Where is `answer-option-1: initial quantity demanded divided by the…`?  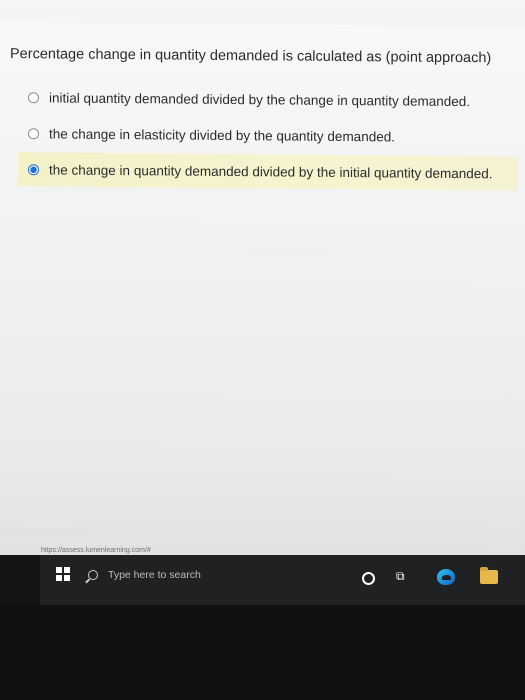
answer-option-1: initial quantity demanded divided by the… is located at coordinates (268, 99).